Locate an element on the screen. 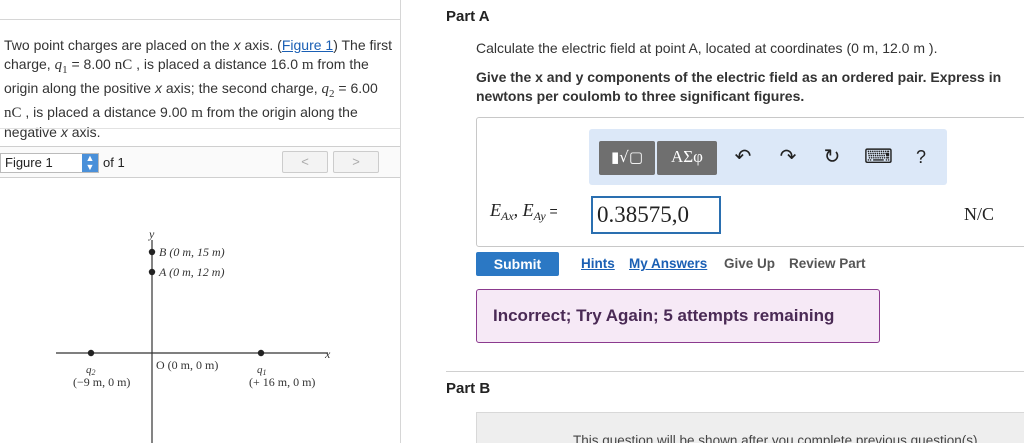 This screenshot has width=1024, height=443. point-b-marker is located at coordinates (152, 252).